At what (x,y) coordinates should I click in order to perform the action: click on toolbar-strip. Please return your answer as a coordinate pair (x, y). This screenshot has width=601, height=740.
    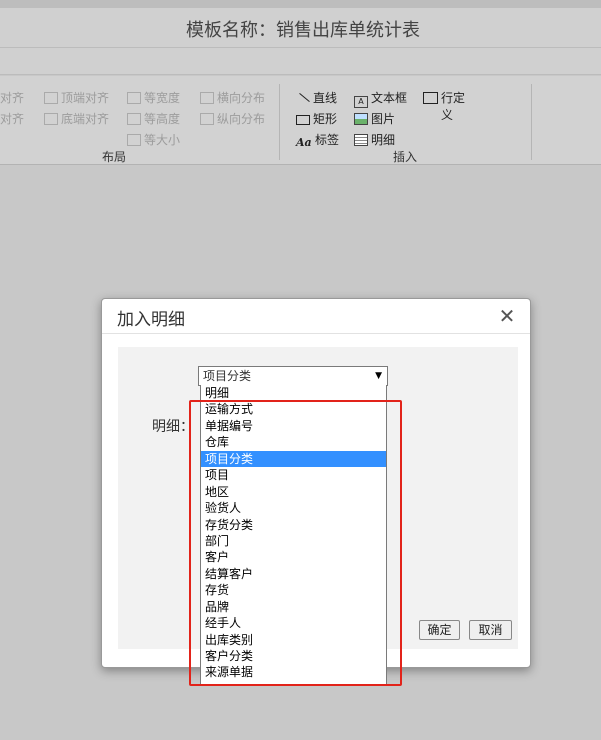
    Looking at the image, I should click on (300, 61).